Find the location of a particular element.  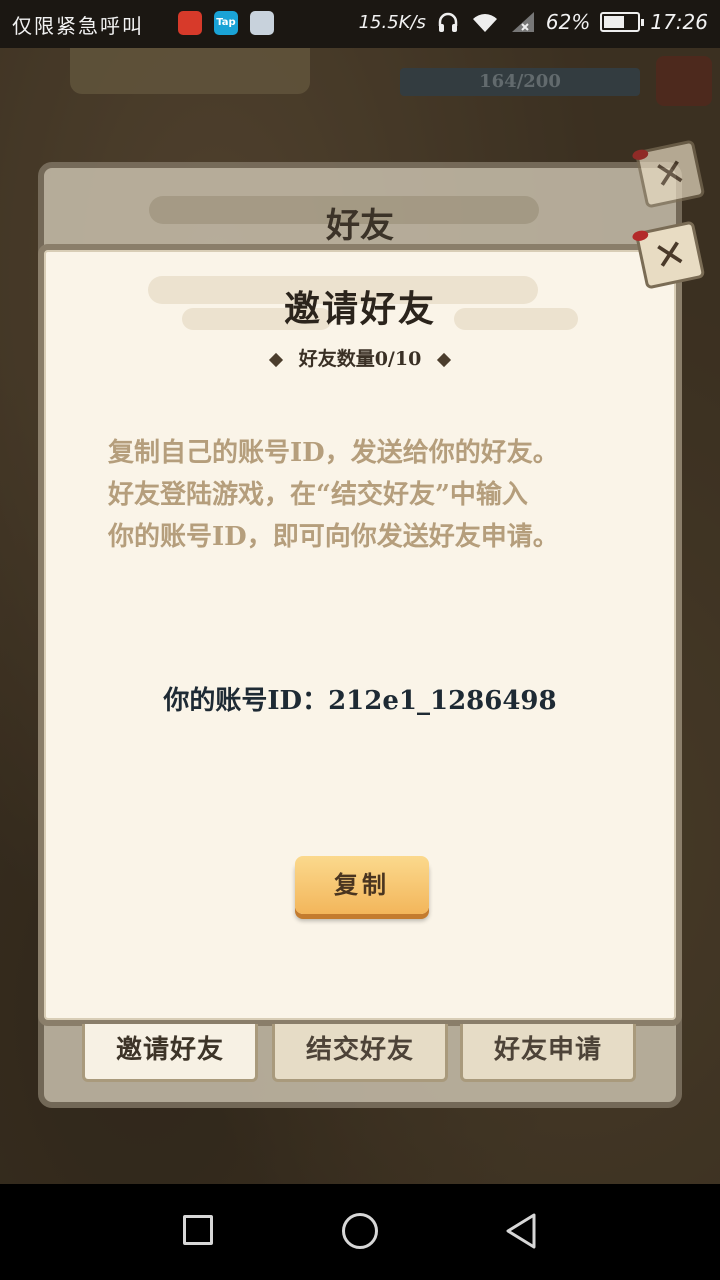

tab-friend-requests: 好友申请 is located at coordinates (548, 1053).